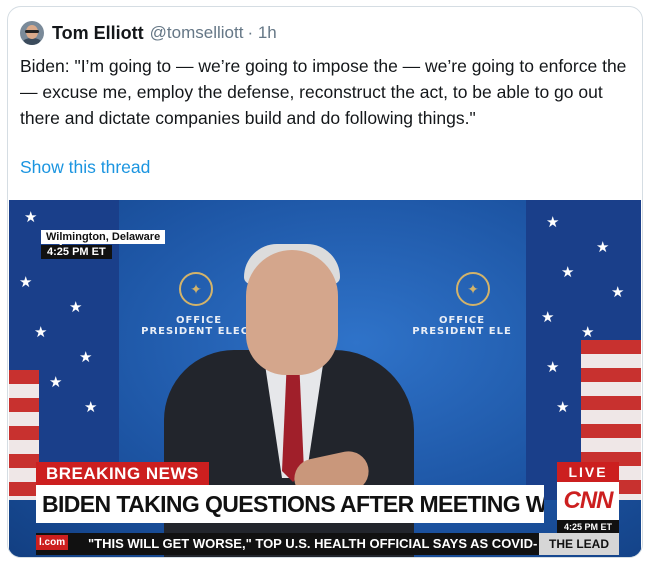 The image size is (649, 563). Describe the element at coordinates (103, 237) in the screenshot. I see `location-label: Wilmington, Delaware` at that location.